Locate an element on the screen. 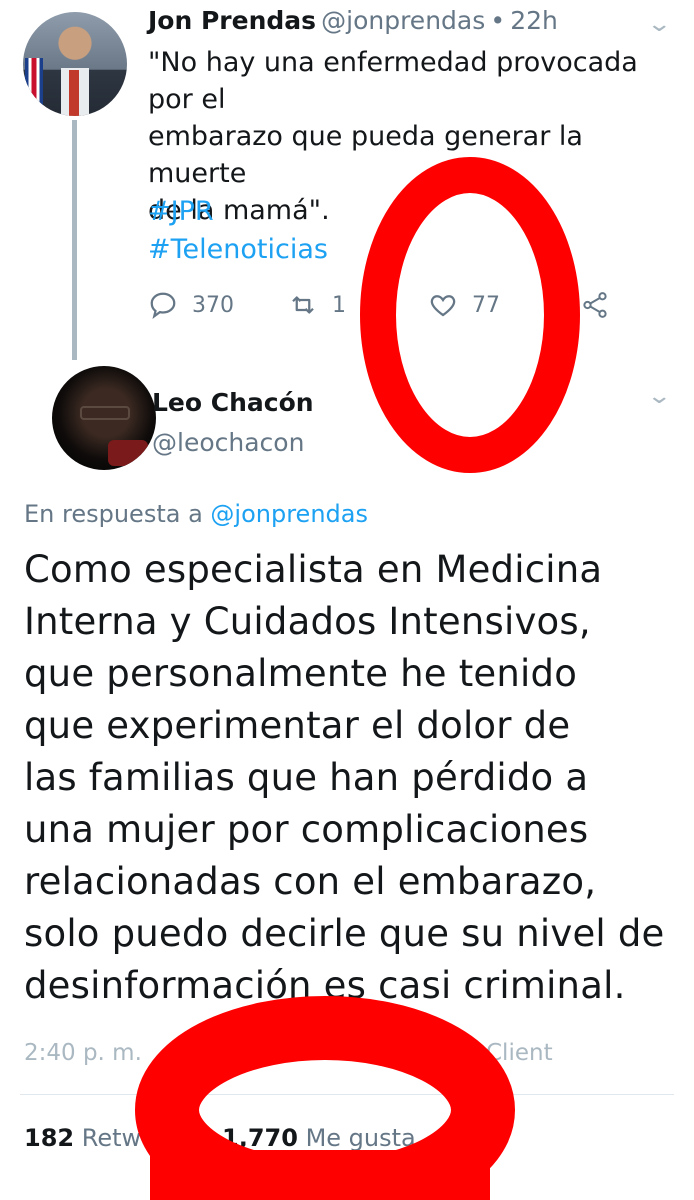 The height and width of the screenshot is (1200, 694). red-circle-annotation is located at coordinates (470, 315).